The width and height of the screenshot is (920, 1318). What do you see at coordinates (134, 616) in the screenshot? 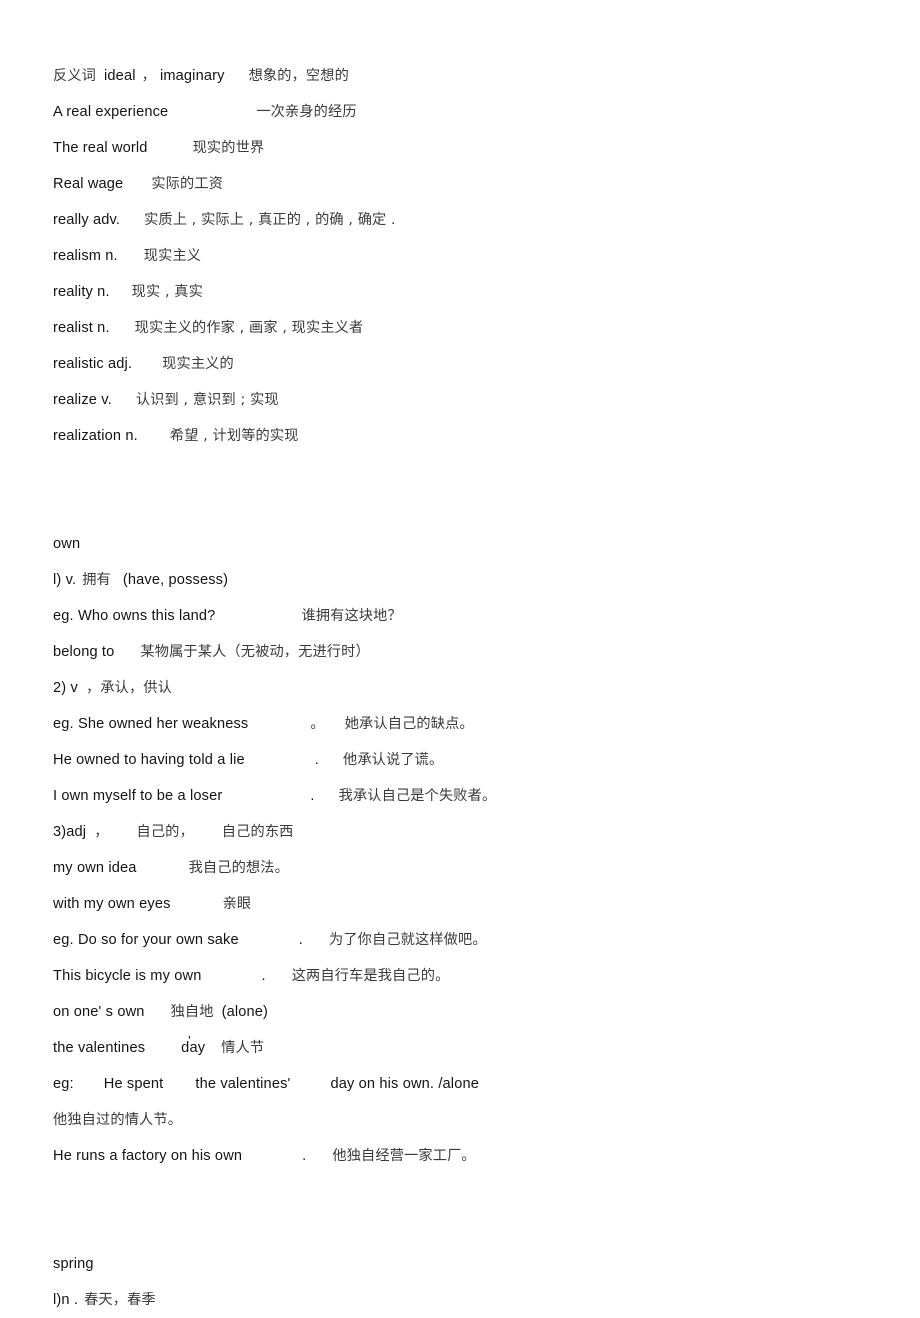
I see `line-en: eg. Who owns this land?` at bounding box center [134, 616].